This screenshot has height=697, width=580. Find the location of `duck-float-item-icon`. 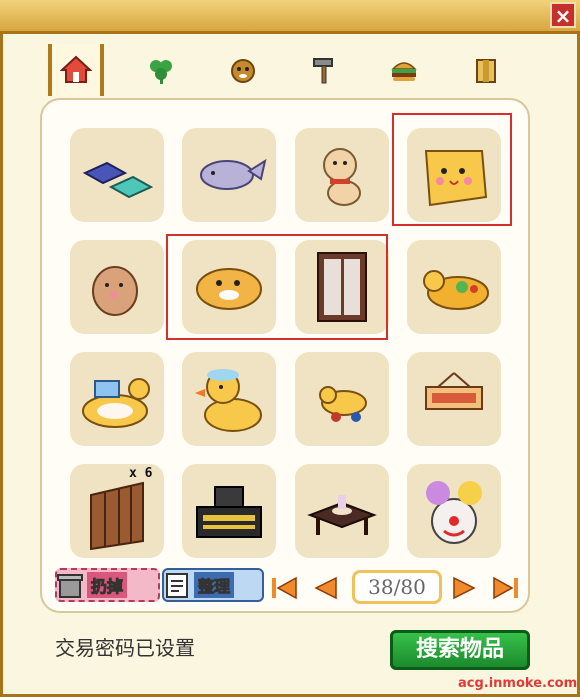

duck-float-item-icon is located at coordinates (116, 403).